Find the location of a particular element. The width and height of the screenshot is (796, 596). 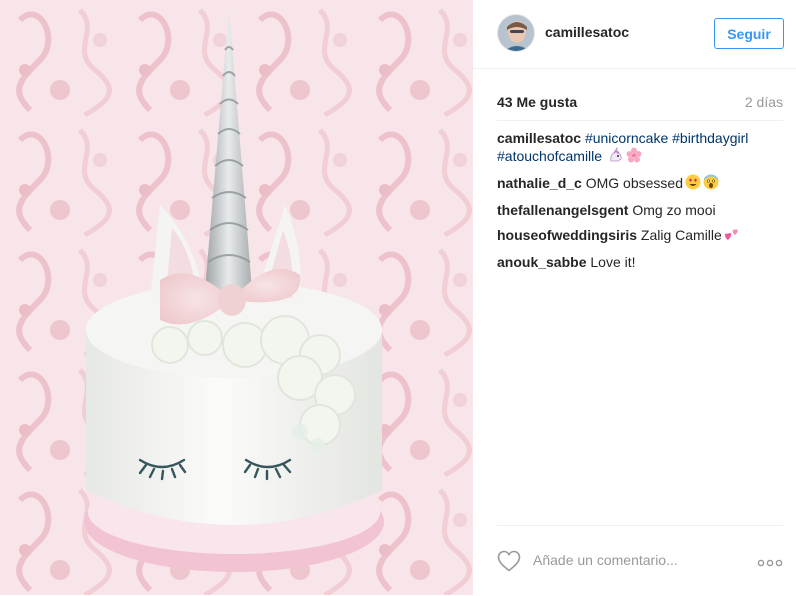

comment-username: houseofweddingsiris is located at coordinates (567, 235).